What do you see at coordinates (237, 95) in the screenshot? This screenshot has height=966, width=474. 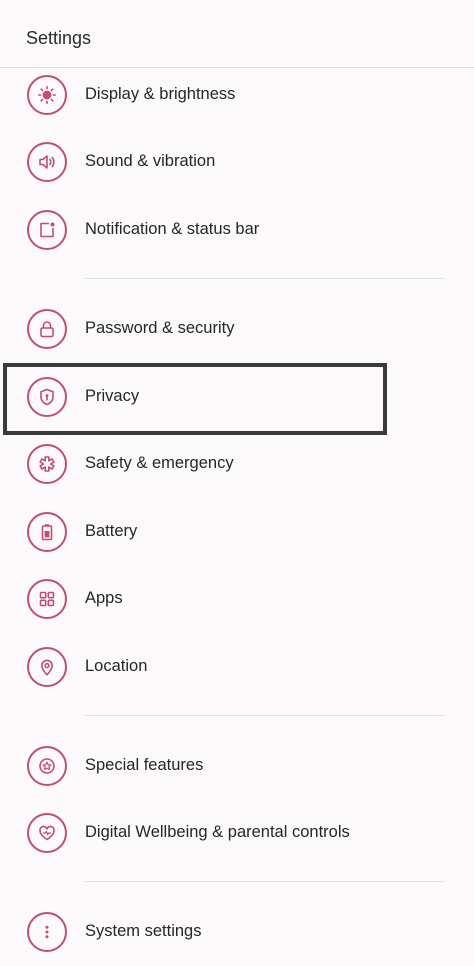 I see `settings-item-display: Display & brightness` at bounding box center [237, 95].